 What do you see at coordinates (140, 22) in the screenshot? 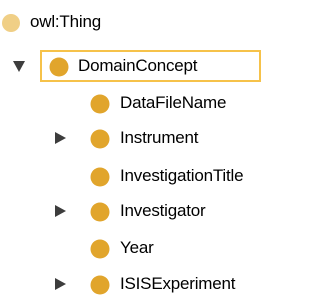
I see `tree-node-owl-thing: owl:Thing` at bounding box center [140, 22].